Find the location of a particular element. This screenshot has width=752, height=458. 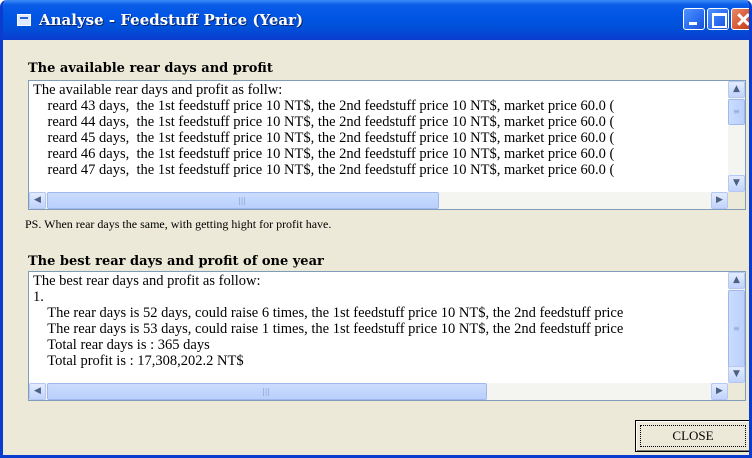

close-button: CLOSE is located at coordinates (692, 436).